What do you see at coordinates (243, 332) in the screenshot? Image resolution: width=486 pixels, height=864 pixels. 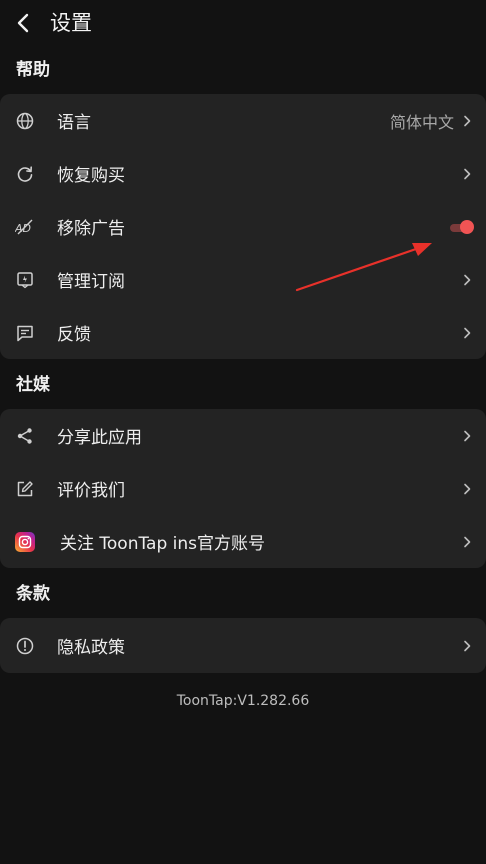 I see `settings-row-feedback: 反馈` at bounding box center [243, 332].